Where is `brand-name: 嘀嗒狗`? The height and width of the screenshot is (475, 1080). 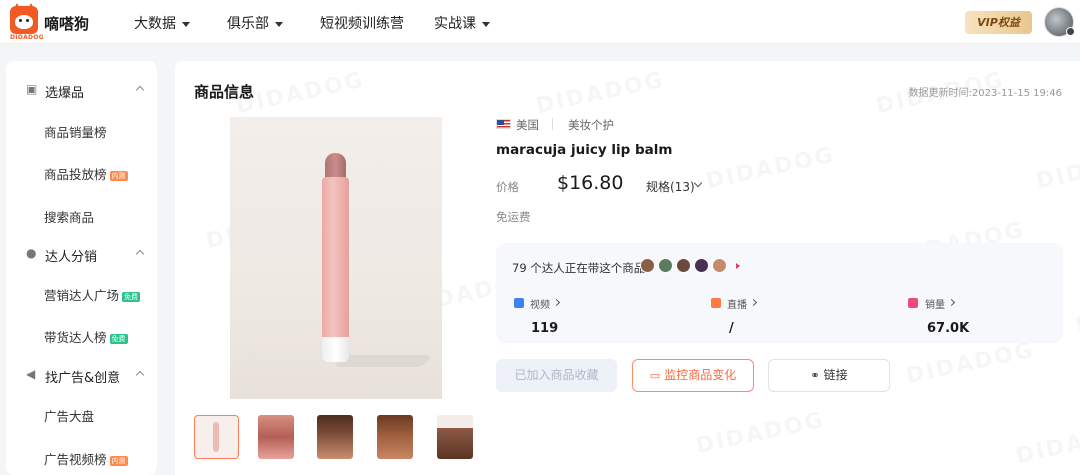 brand-name: 嘀嗒狗 is located at coordinates (67, 24).